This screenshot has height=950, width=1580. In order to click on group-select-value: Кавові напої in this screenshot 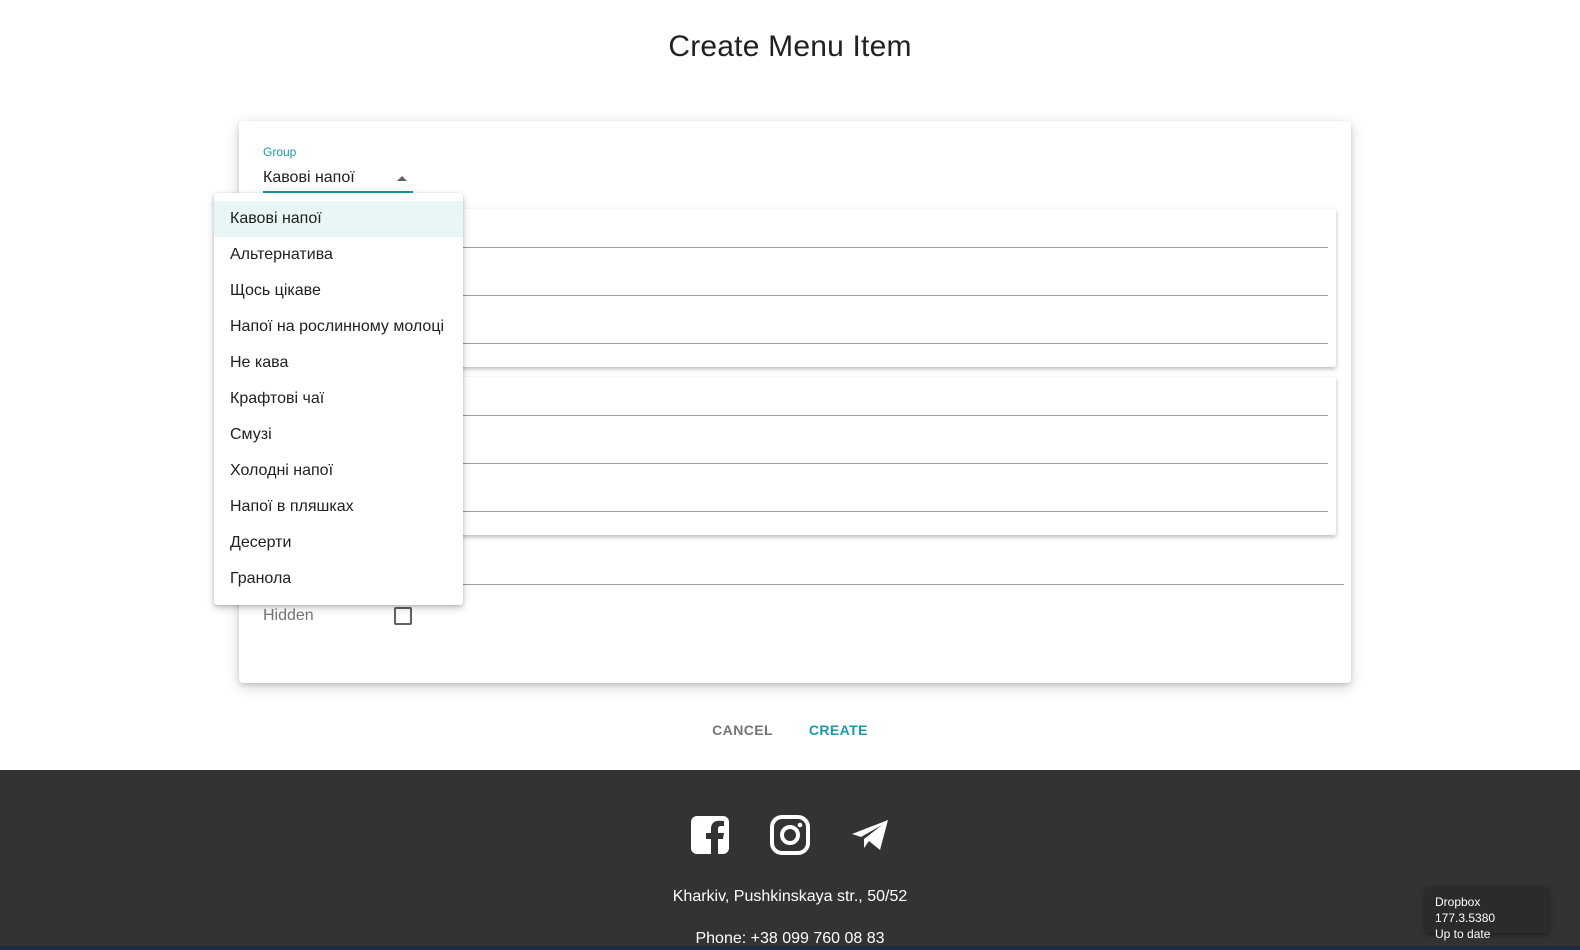, I will do `click(309, 177)`.